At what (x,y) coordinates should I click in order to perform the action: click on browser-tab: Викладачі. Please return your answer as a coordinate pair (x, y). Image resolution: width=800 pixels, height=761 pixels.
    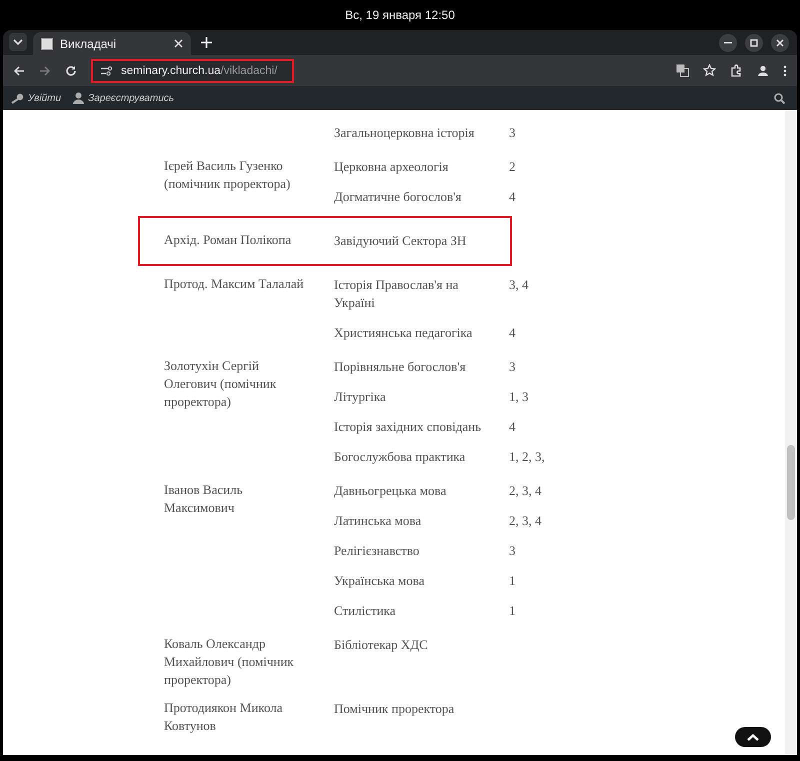
    Looking at the image, I should click on (112, 43).